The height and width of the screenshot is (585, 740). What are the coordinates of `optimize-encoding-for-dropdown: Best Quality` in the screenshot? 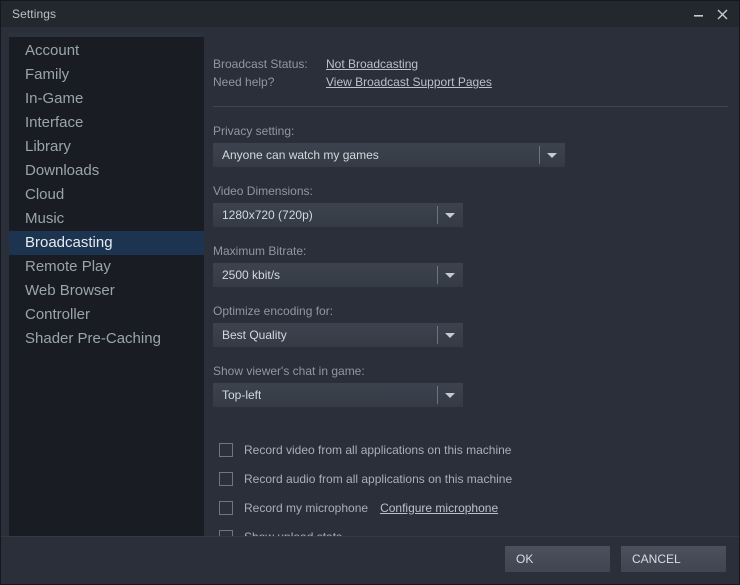 It's located at (338, 335).